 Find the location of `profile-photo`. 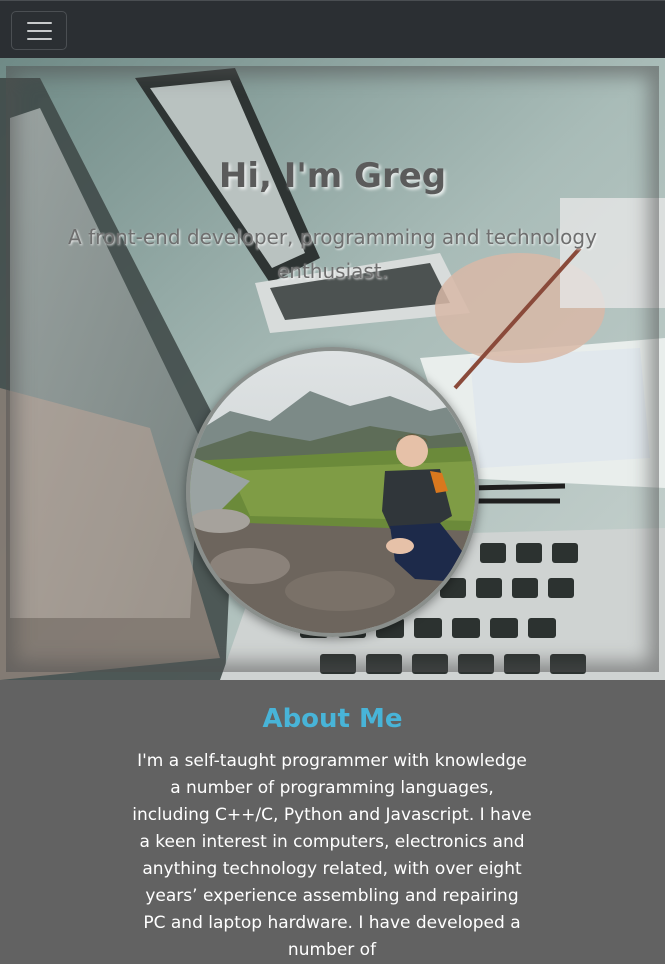

profile-photo is located at coordinates (332, 492).